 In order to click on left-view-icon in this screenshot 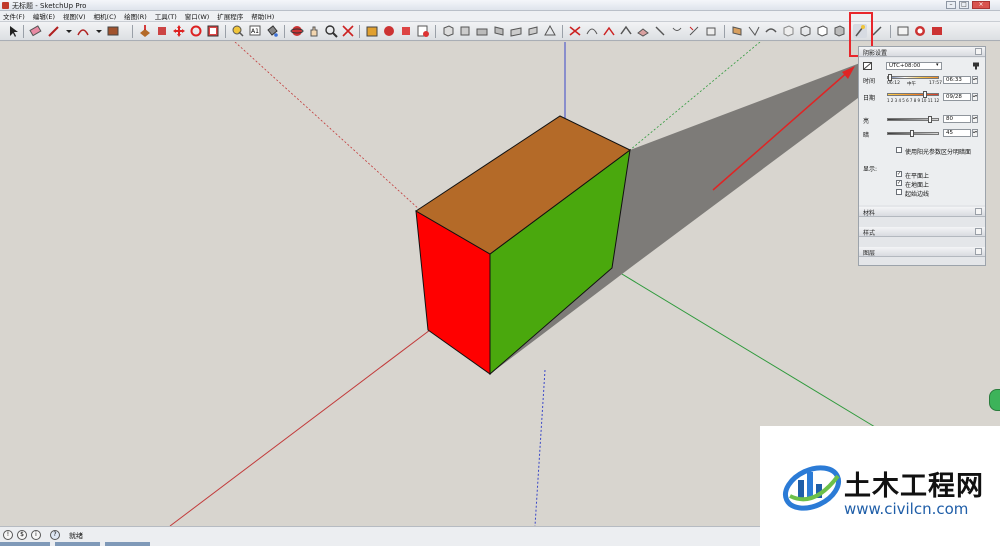, I will do `click(533, 31)`.